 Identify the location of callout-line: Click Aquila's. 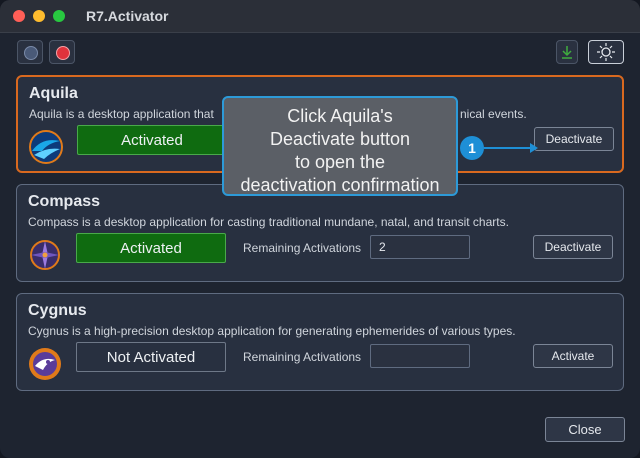
(340, 116).